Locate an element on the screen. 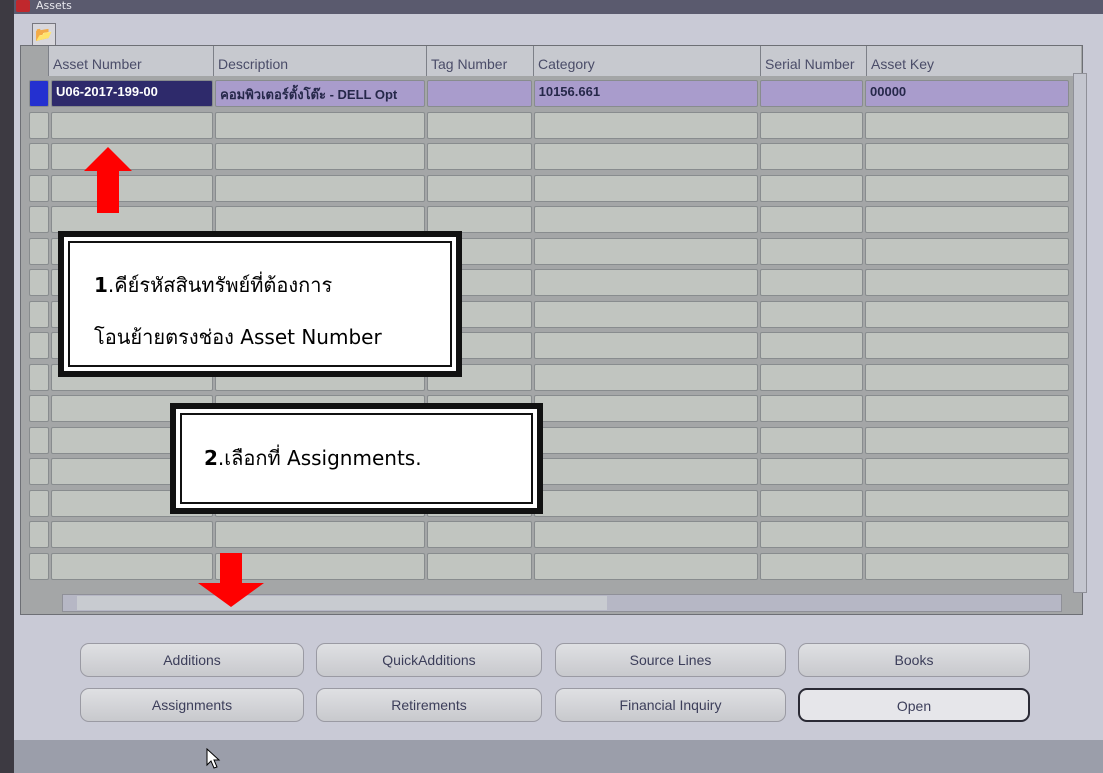 Image resolution: width=1103 pixels, height=773 pixels. source-lines-button: Source Lines is located at coordinates (670, 660).